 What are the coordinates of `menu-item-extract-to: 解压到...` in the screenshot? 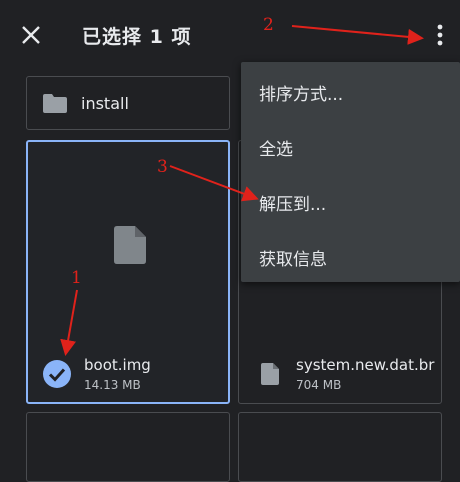 It's located at (292, 202).